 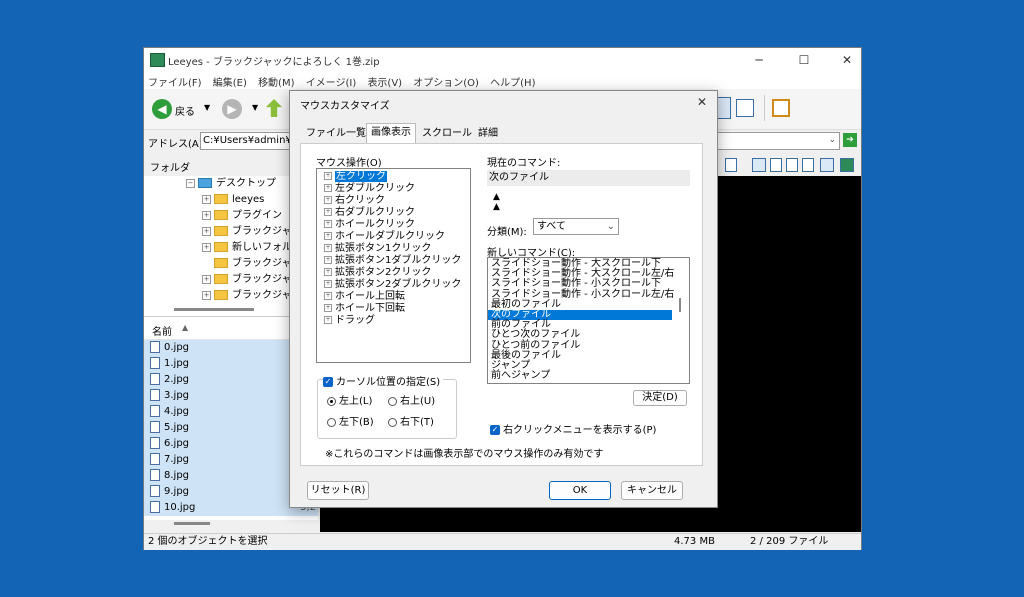 What do you see at coordinates (847, 60) in the screenshot?
I see `close-icon: ✕` at bounding box center [847, 60].